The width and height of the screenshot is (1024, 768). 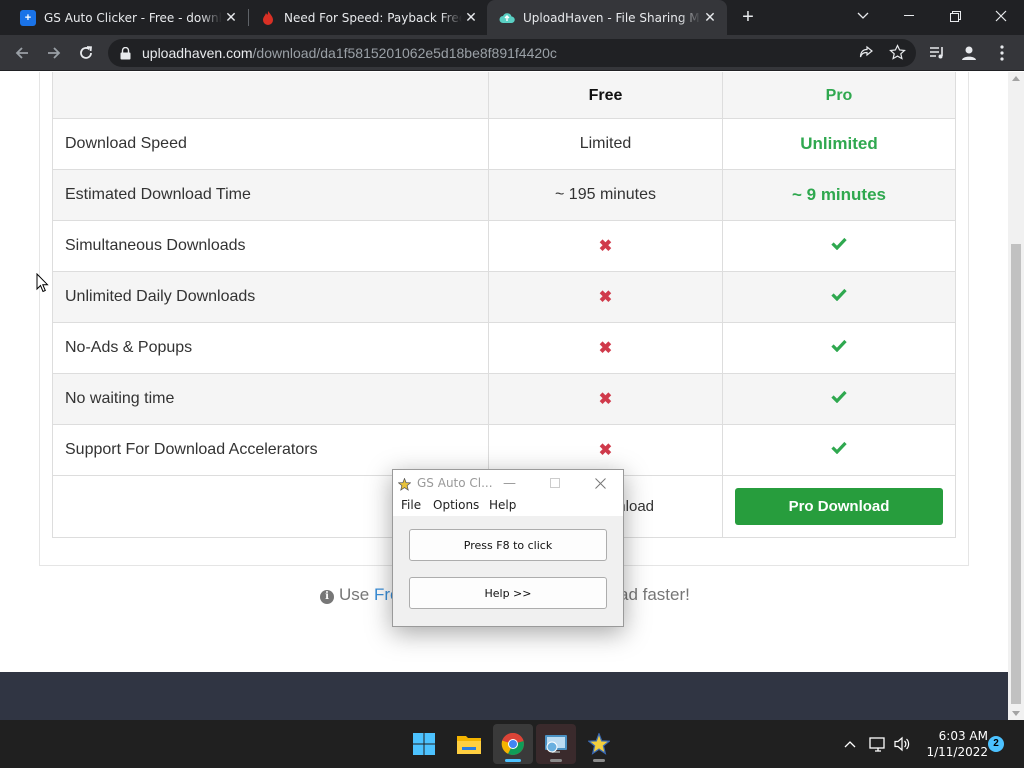 What do you see at coordinates (839, 143) in the screenshot?
I see `pro-value: Unlimited` at bounding box center [839, 143].